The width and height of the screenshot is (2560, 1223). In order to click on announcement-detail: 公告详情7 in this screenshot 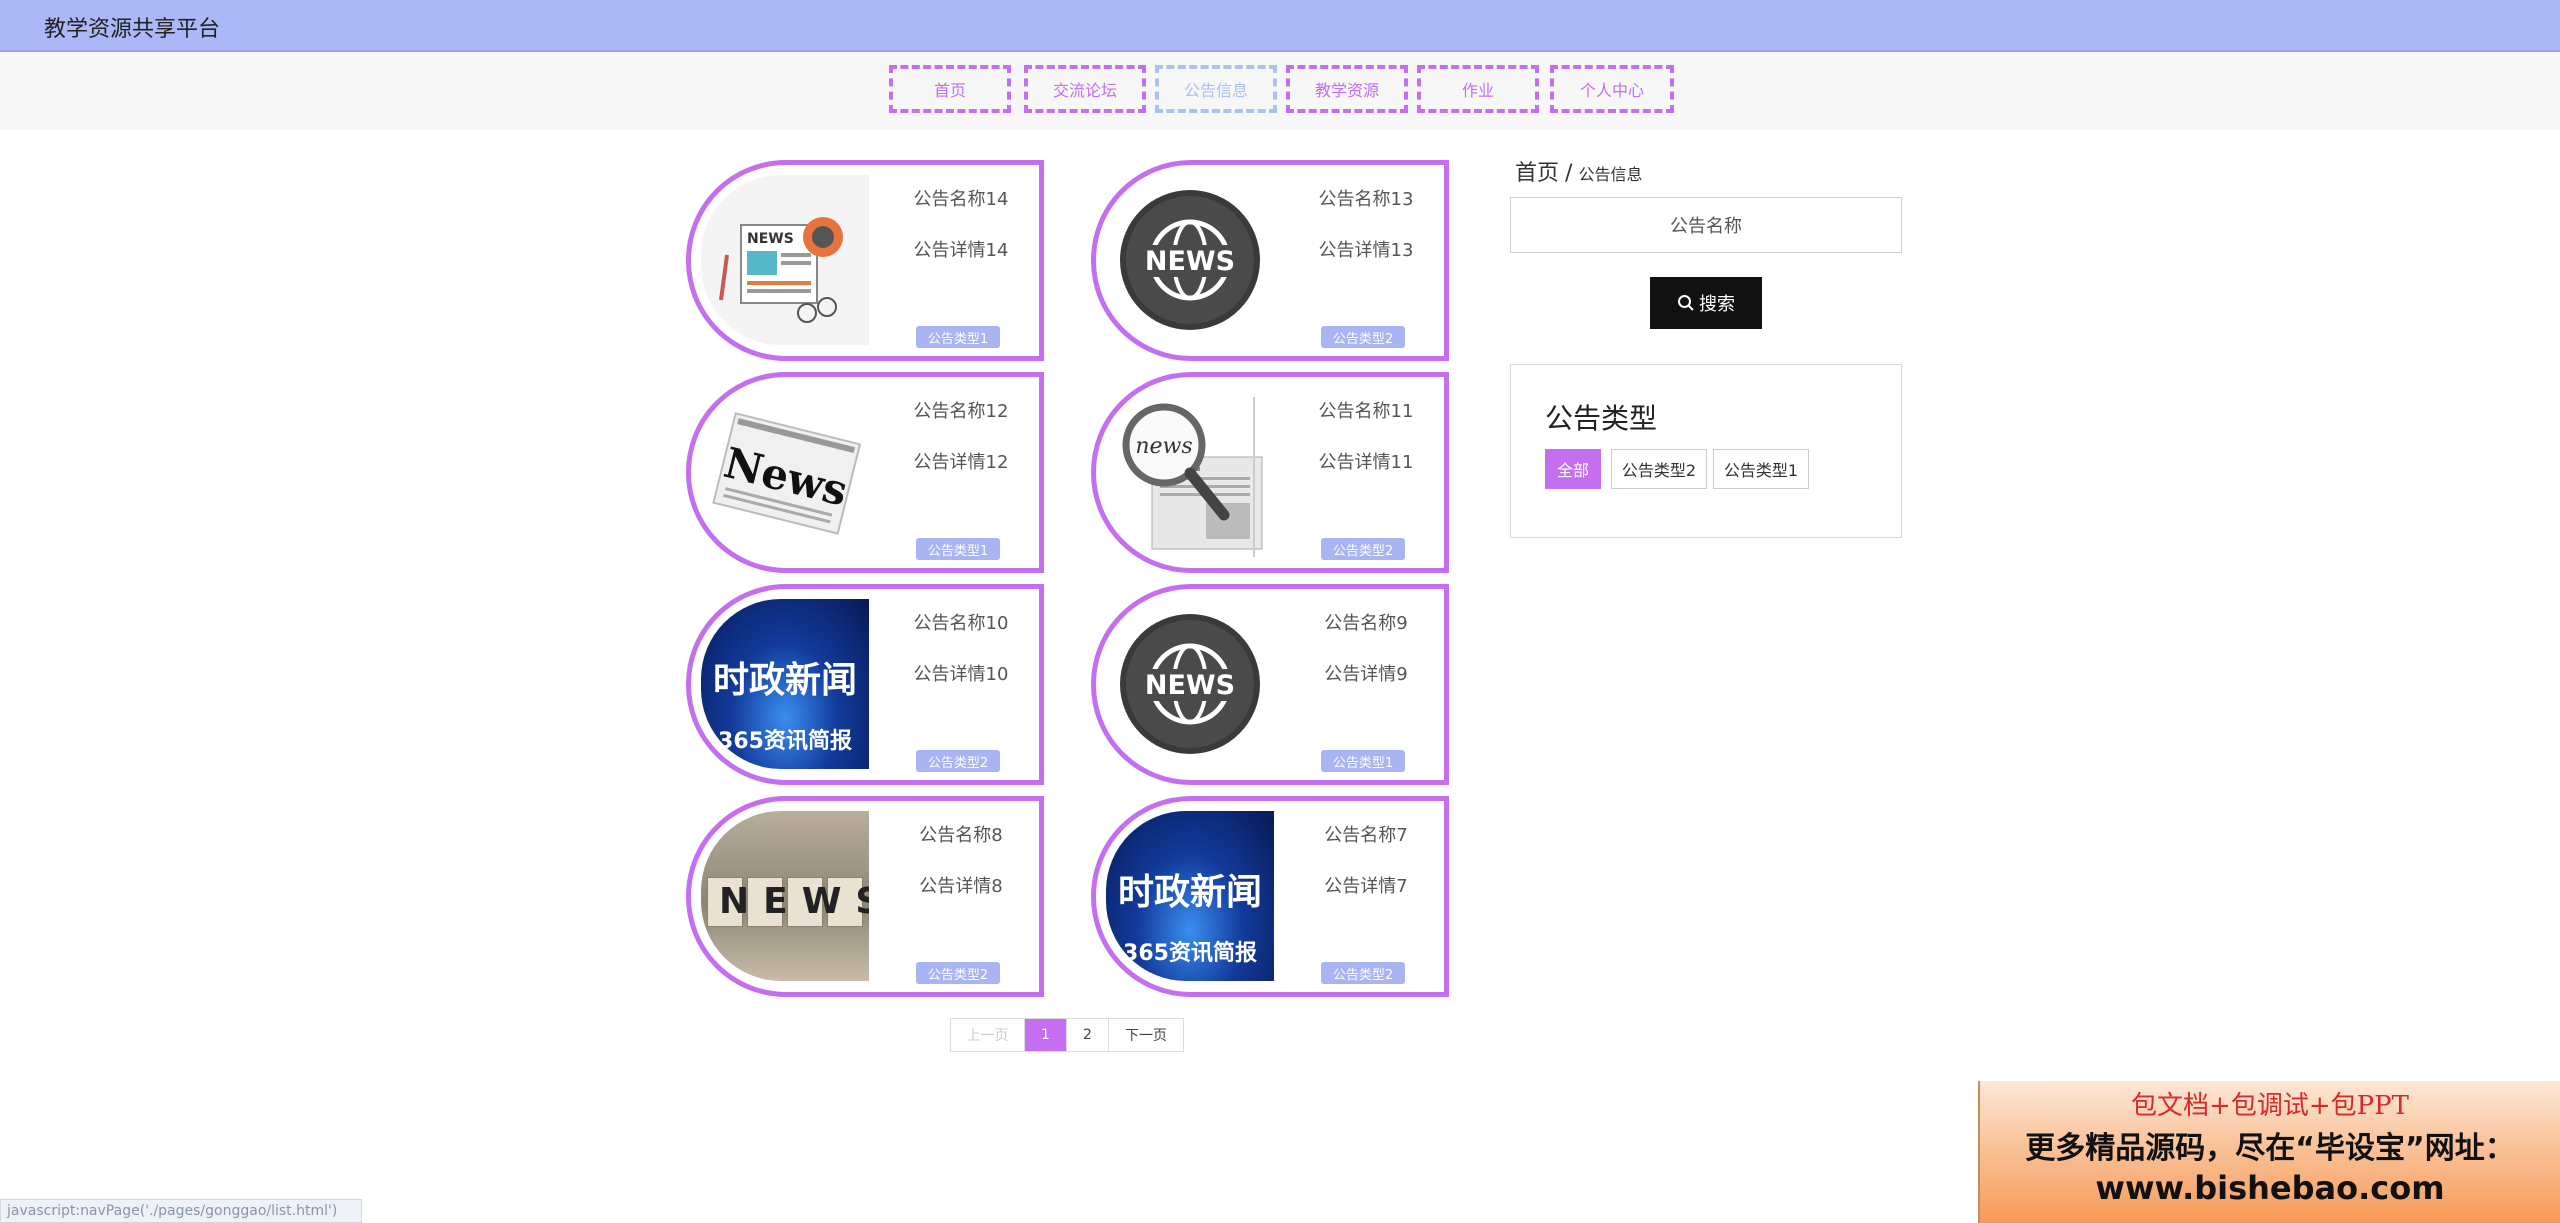, I will do `click(1366, 886)`.